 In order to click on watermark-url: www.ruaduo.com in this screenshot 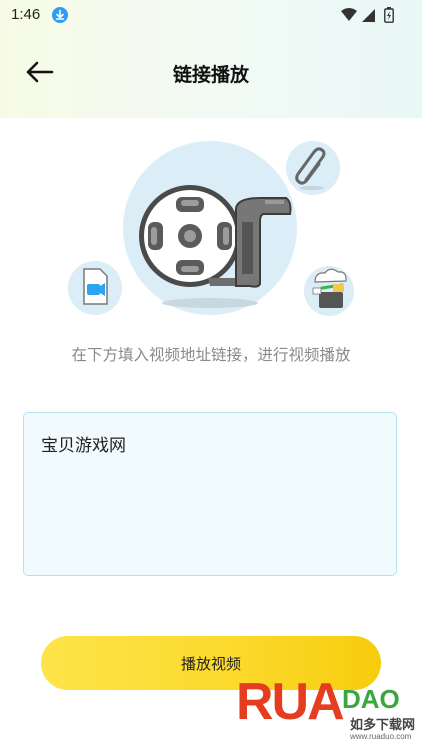, I will do `click(381, 736)`.